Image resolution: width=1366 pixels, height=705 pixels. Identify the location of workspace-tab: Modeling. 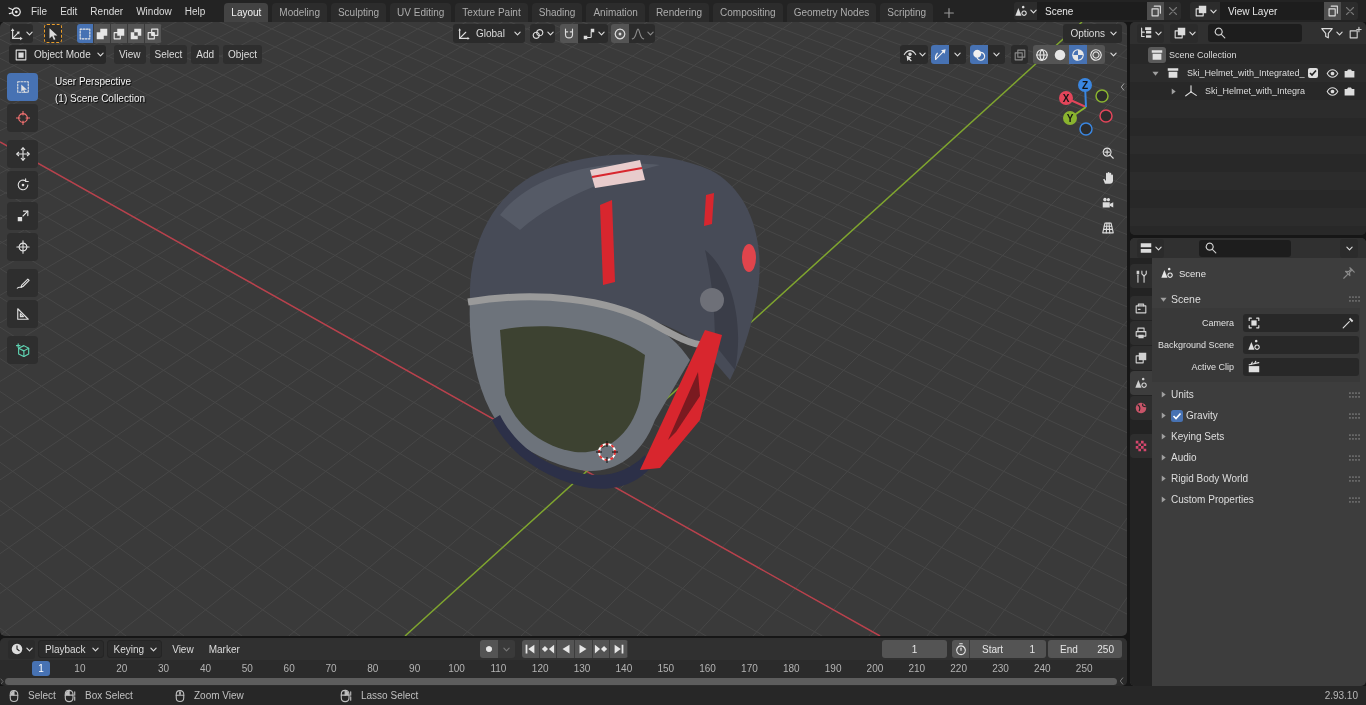
(299, 12).